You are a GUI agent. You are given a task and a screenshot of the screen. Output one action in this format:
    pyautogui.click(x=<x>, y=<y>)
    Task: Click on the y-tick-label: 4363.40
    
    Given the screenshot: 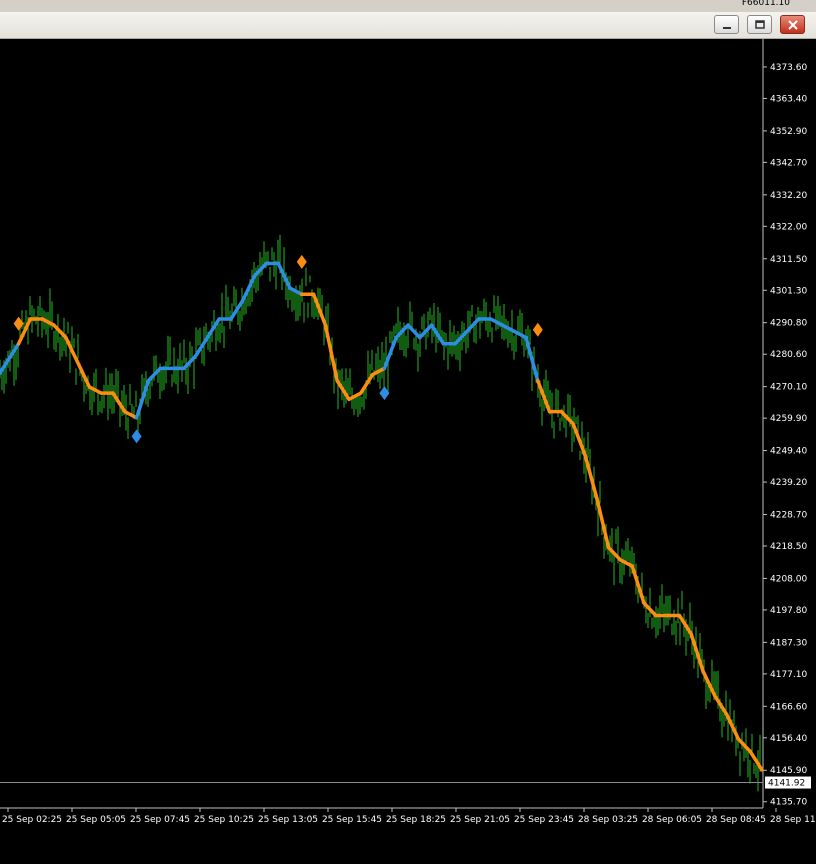 What is the action you would take?
    pyautogui.click(x=788, y=99)
    